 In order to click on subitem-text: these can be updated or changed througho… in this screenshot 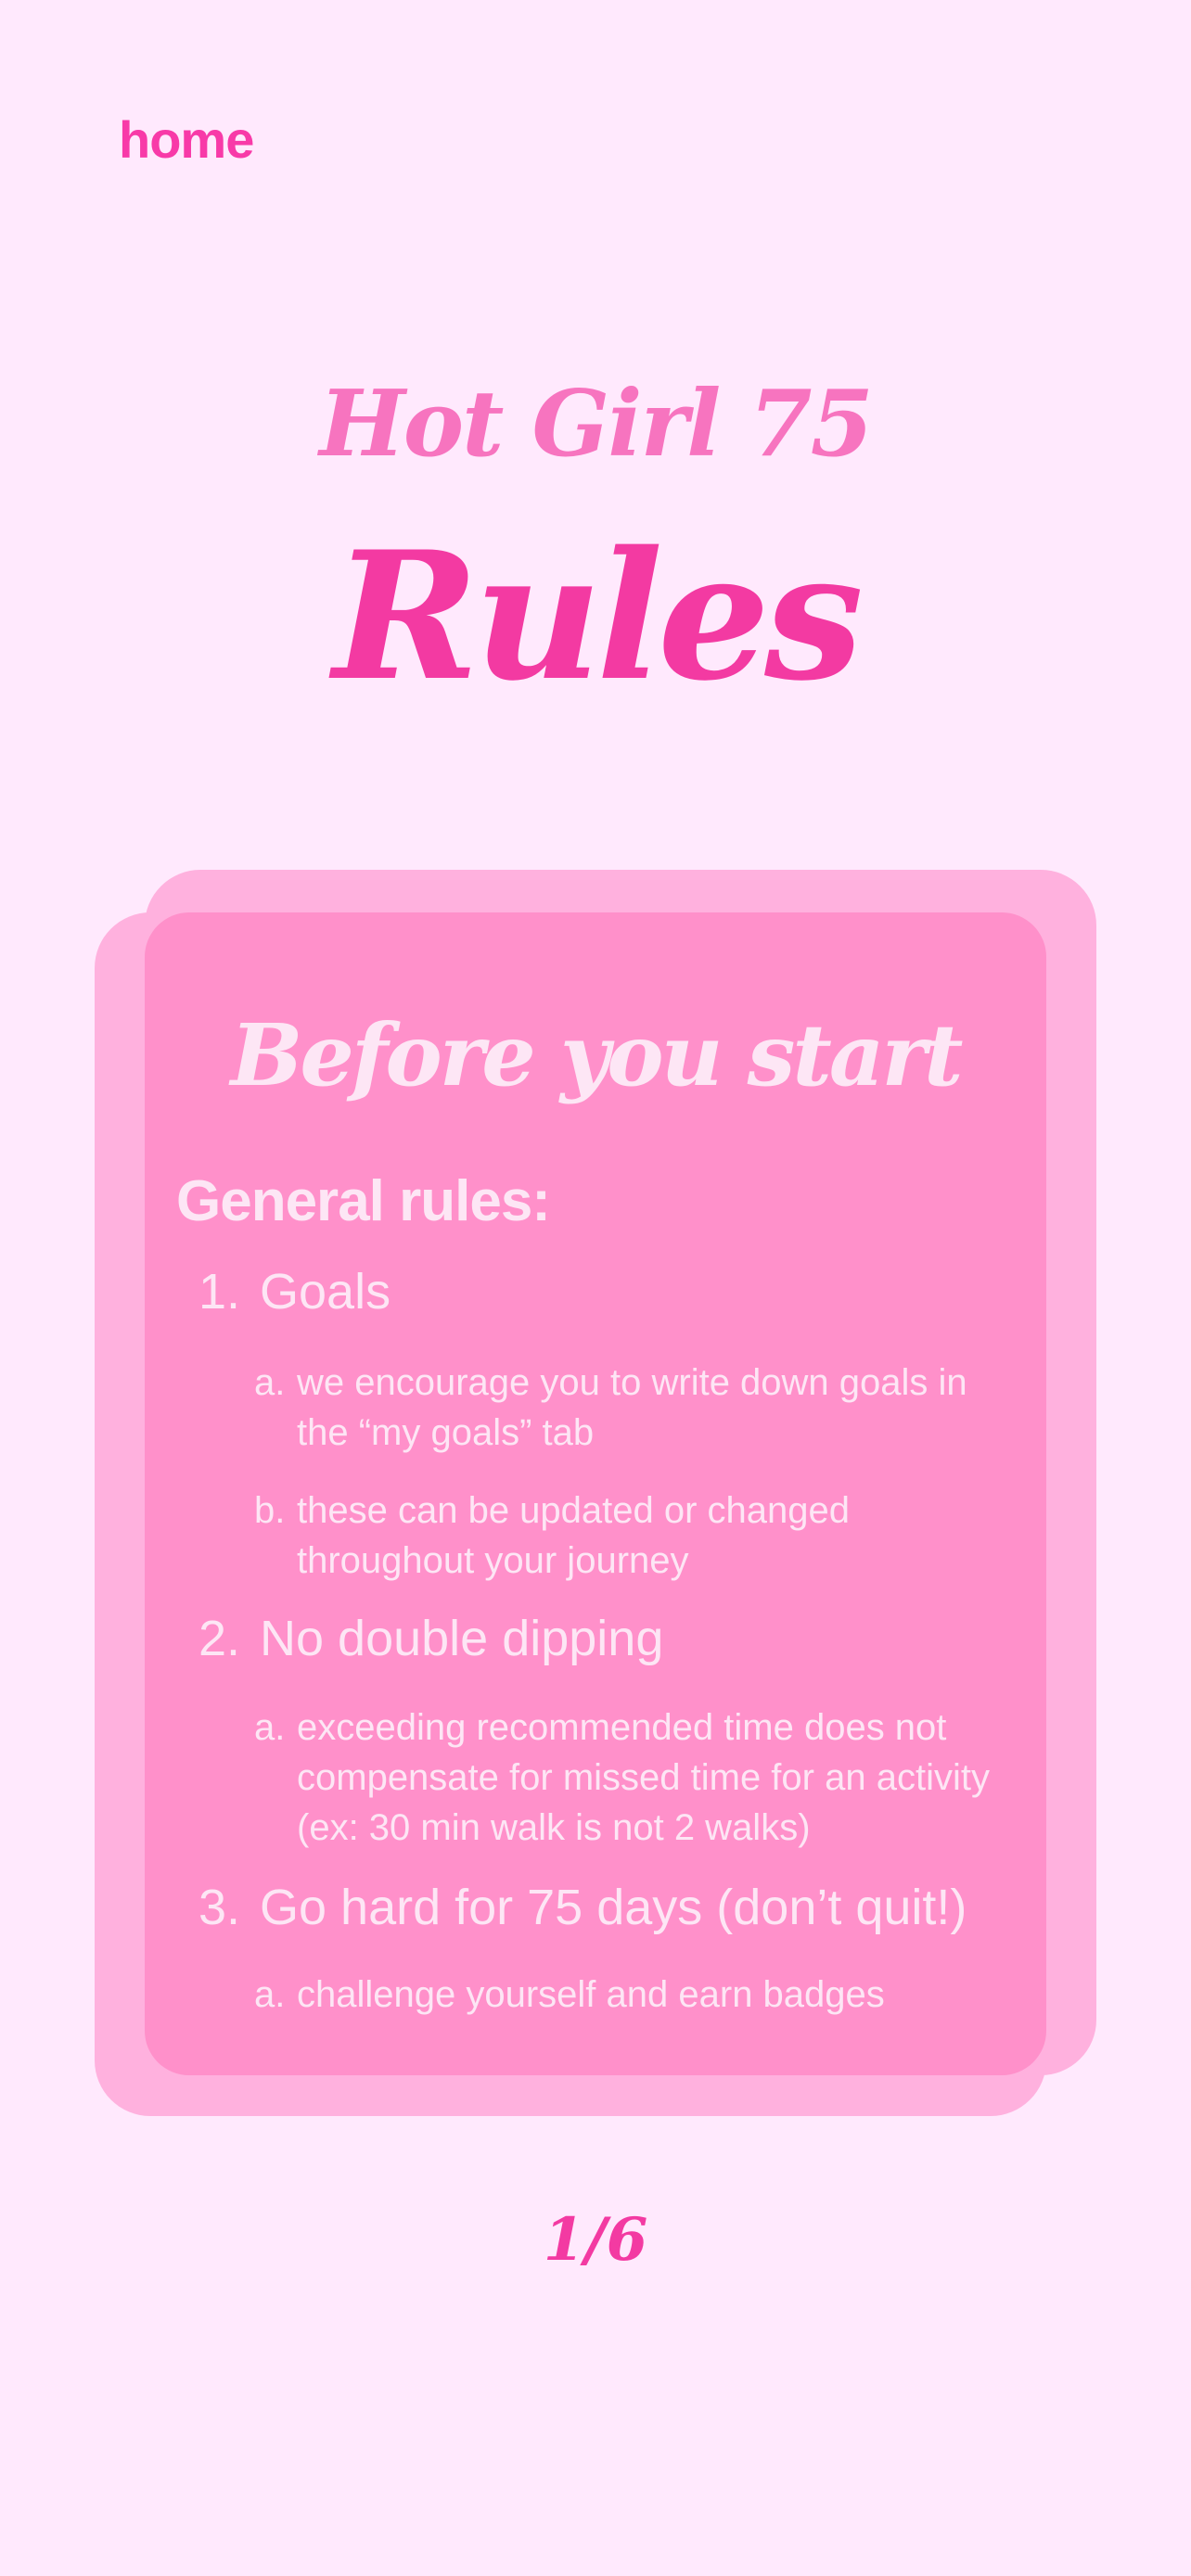, I will do `click(574, 1535)`.